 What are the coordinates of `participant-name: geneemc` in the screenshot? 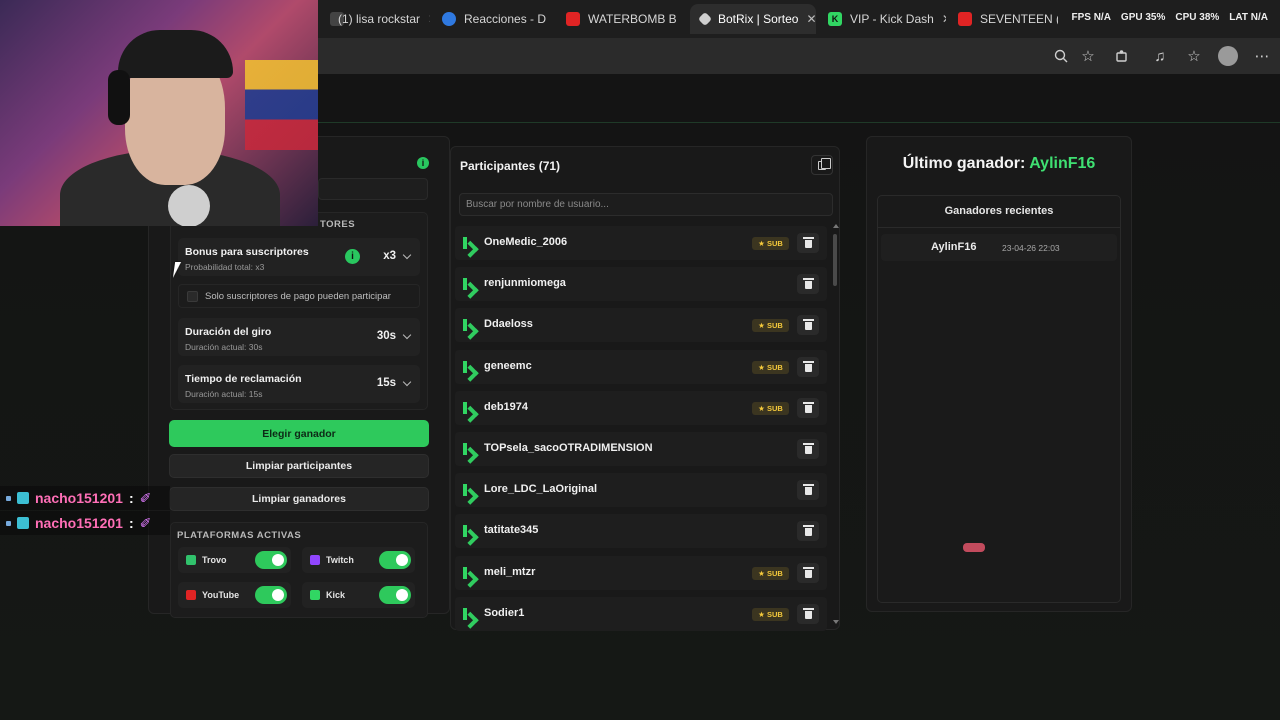 It's located at (508, 365).